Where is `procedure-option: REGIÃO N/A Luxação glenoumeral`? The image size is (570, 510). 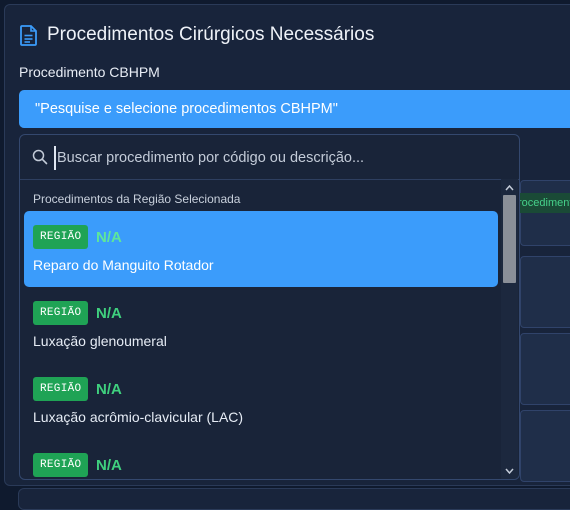 procedure-option: REGIÃO N/A Luxação glenoumeral is located at coordinates (261, 325).